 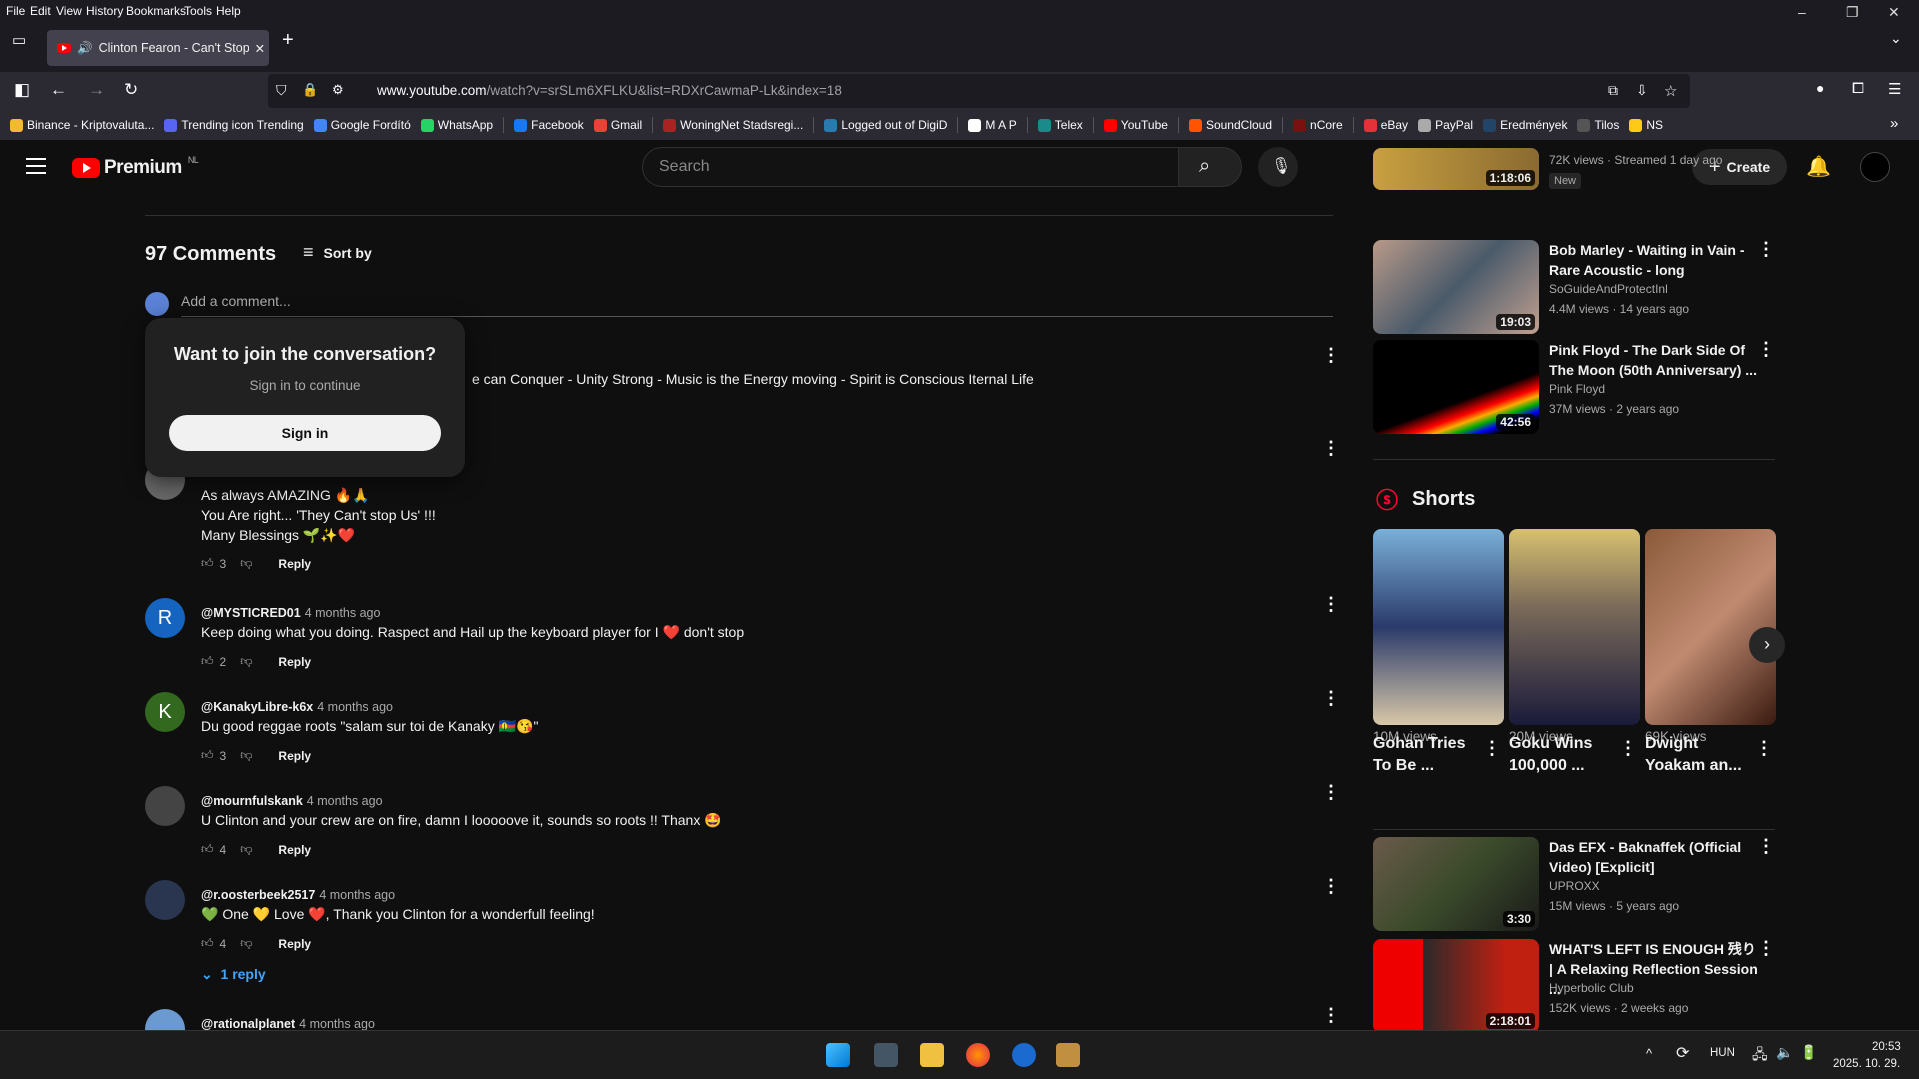 What do you see at coordinates (1760, 1056) in the screenshot?
I see `network-icon: 🖧` at bounding box center [1760, 1056].